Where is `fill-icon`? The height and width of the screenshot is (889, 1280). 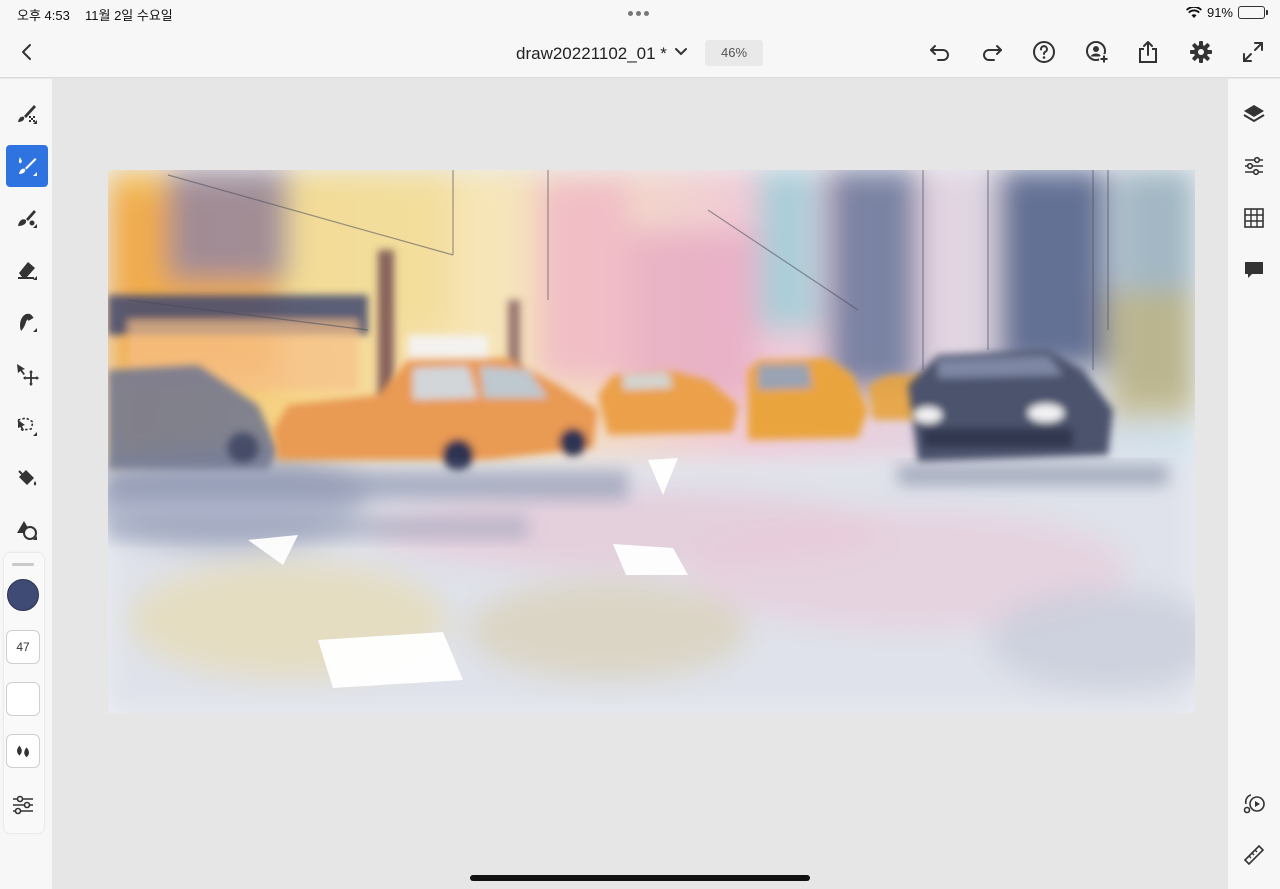 fill-icon is located at coordinates (27, 478).